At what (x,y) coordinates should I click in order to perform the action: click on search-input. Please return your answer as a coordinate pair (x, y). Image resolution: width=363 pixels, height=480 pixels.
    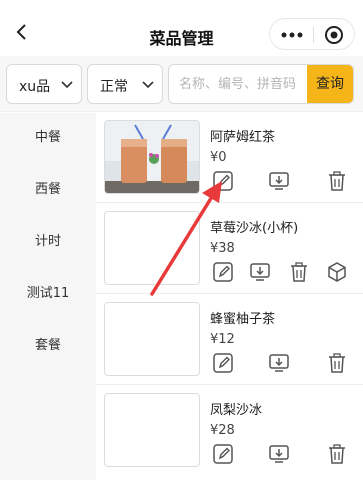
    Looking at the image, I should click on (239, 84).